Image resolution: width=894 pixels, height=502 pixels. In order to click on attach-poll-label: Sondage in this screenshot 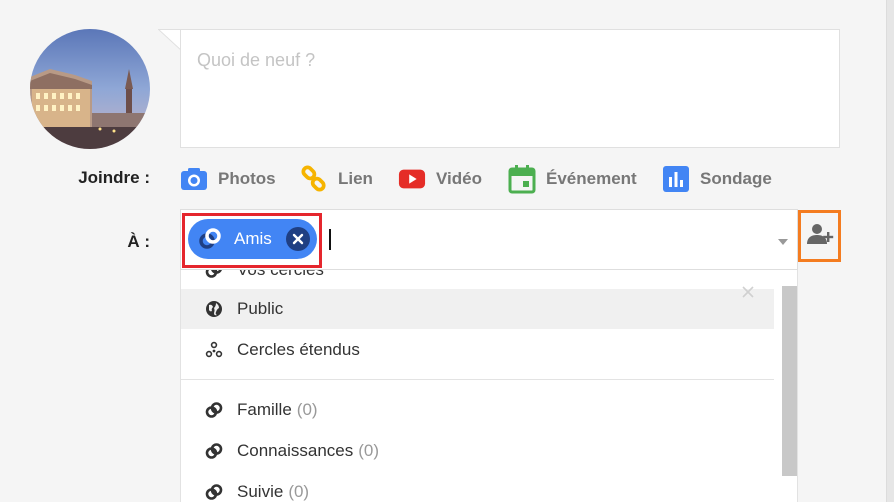, I will do `click(736, 178)`.